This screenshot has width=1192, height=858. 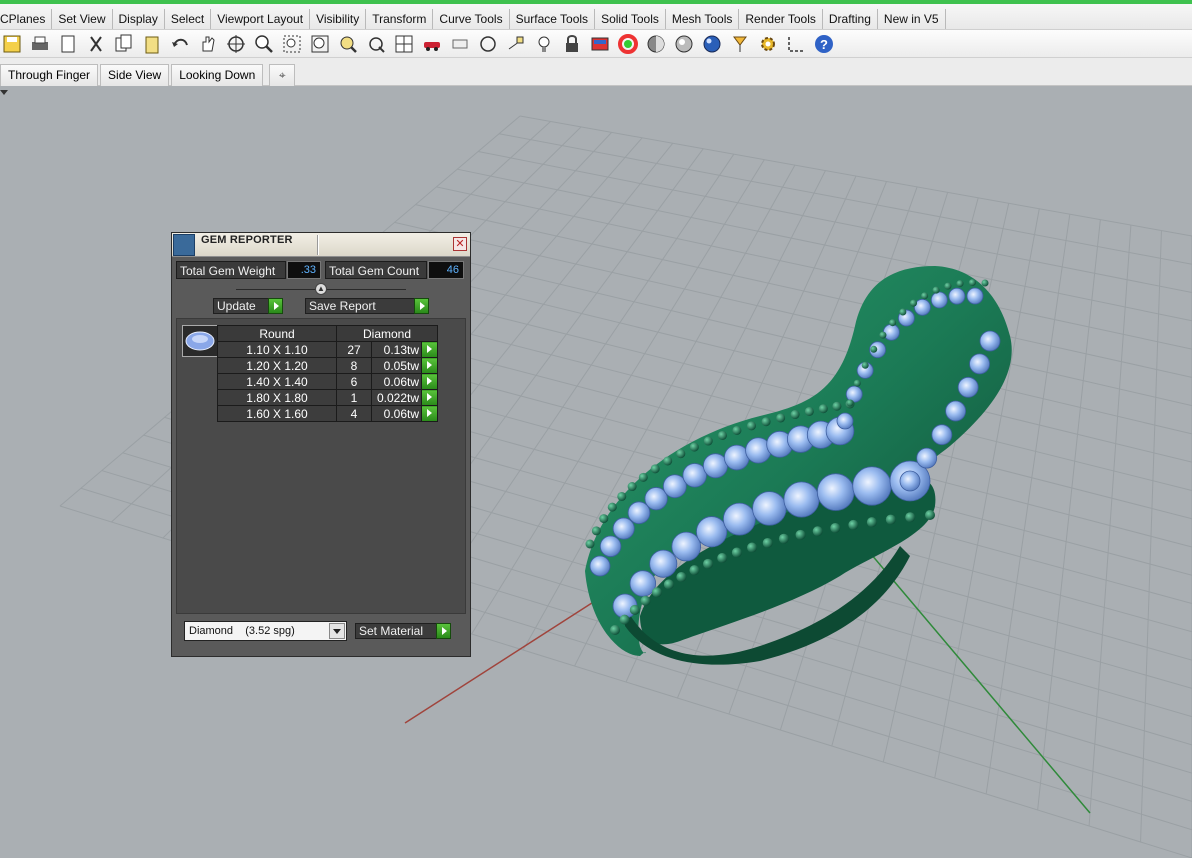 I want to click on menu-tab-curve-tools: Curve Tools, so click(x=471, y=19).